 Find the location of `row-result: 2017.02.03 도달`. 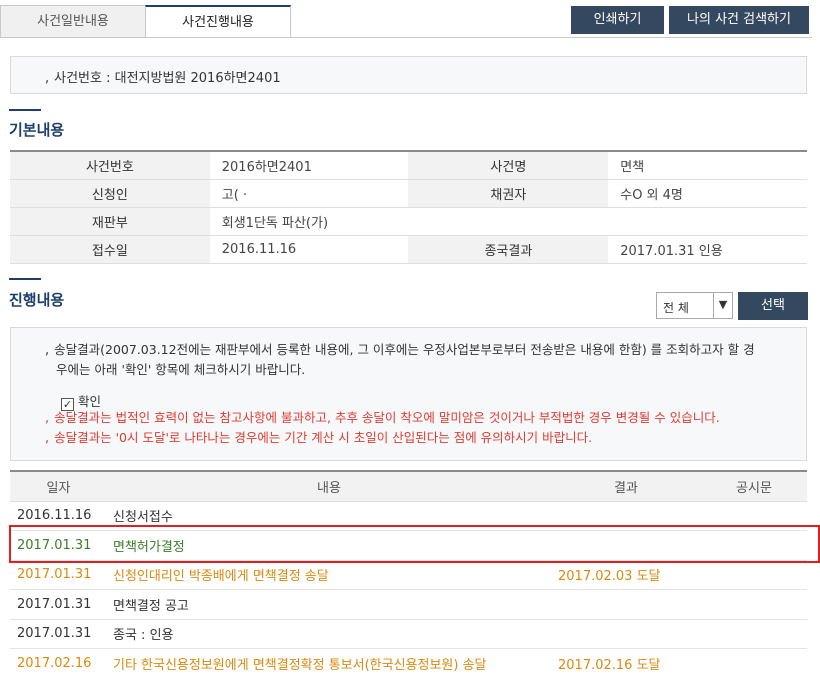

row-result: 2017.02.03 도달 is located at coordinates (626, 575).